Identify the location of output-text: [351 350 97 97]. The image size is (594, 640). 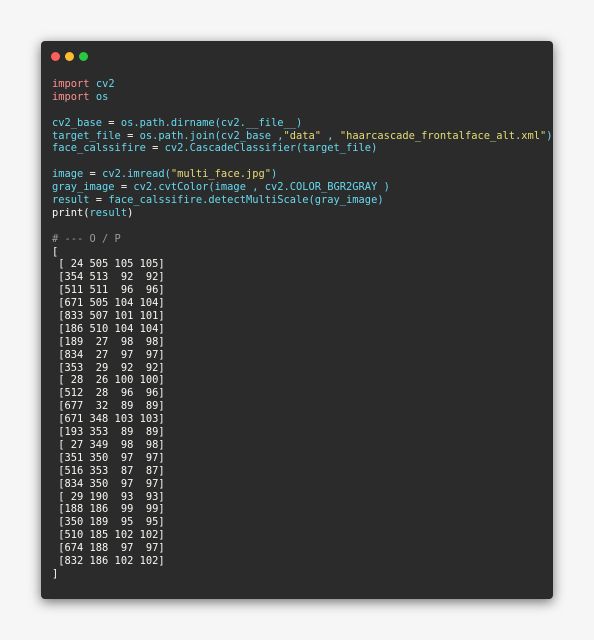
(108, 457).